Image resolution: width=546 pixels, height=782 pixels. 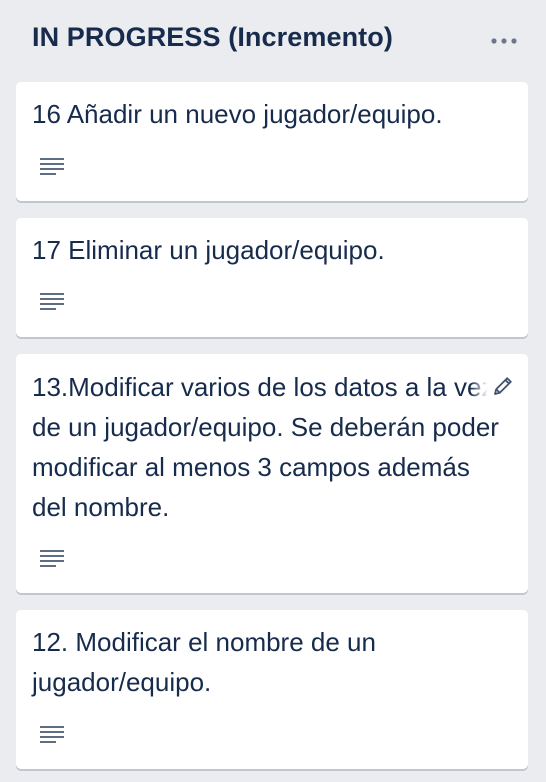 I want to click on more-horizontal-icon, so click(x=504, y=41).